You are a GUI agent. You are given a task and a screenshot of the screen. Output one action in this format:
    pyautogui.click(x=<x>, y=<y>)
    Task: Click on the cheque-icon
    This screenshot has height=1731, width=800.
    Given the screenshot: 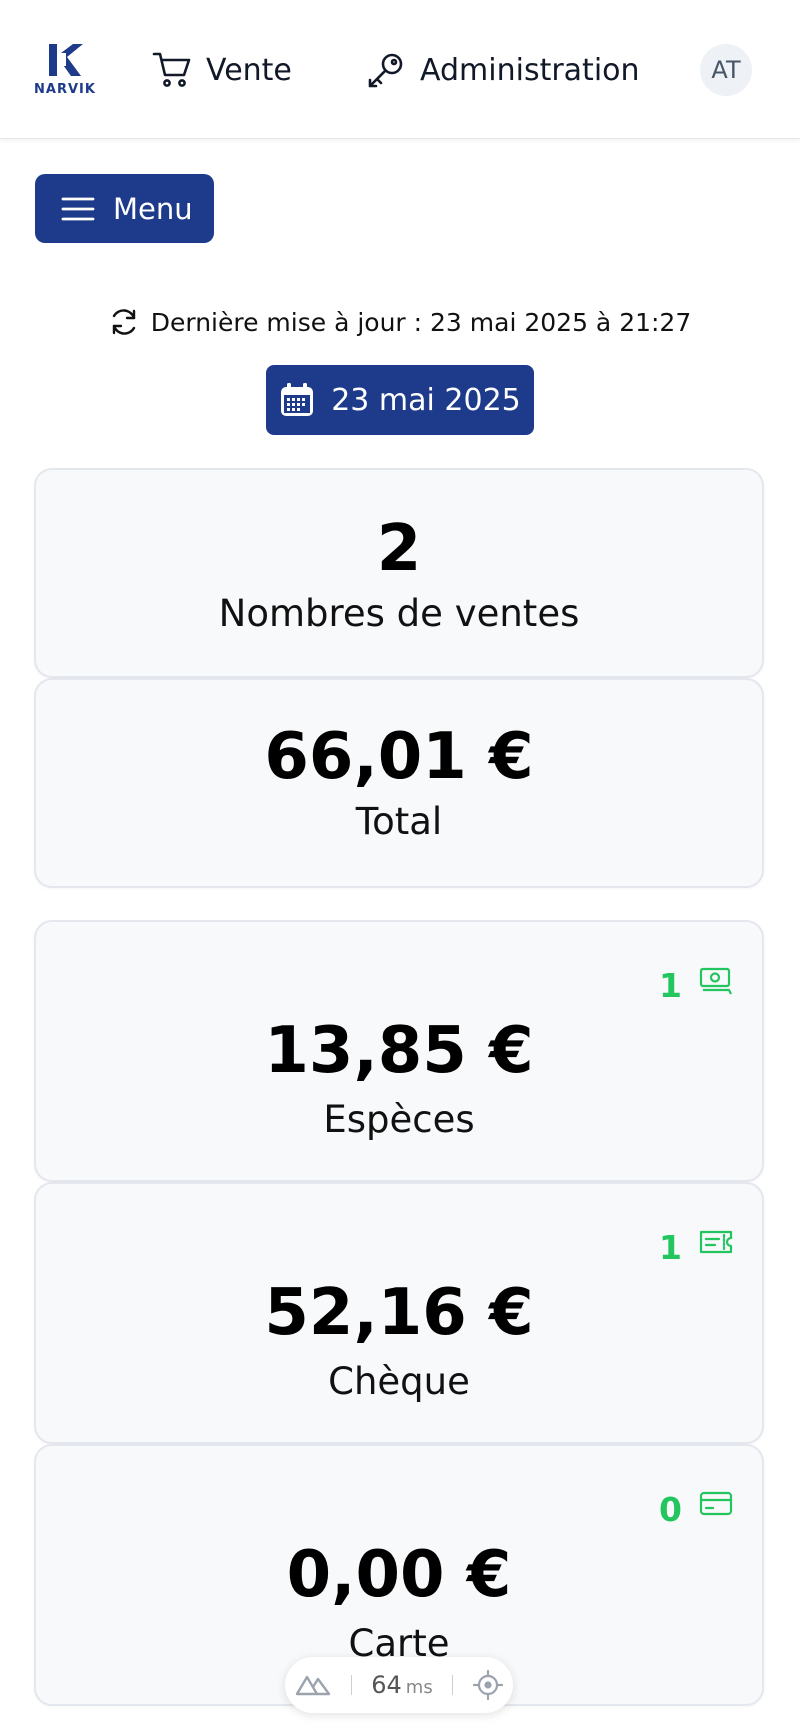 What is the action you would take?
    pyautogui.click(x=716, y=1242)
    